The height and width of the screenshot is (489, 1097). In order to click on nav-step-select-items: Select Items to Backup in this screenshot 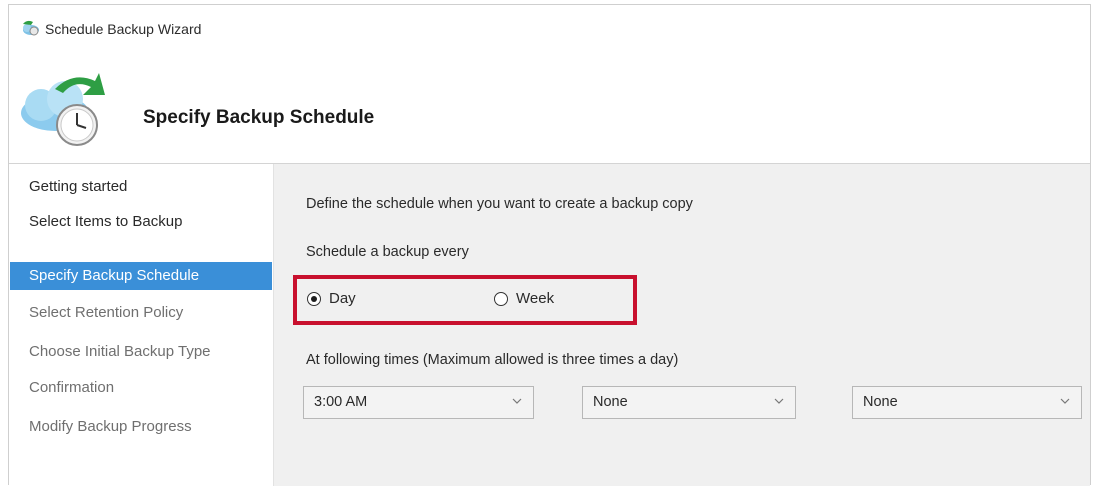, I will do `click(141, 222)`.